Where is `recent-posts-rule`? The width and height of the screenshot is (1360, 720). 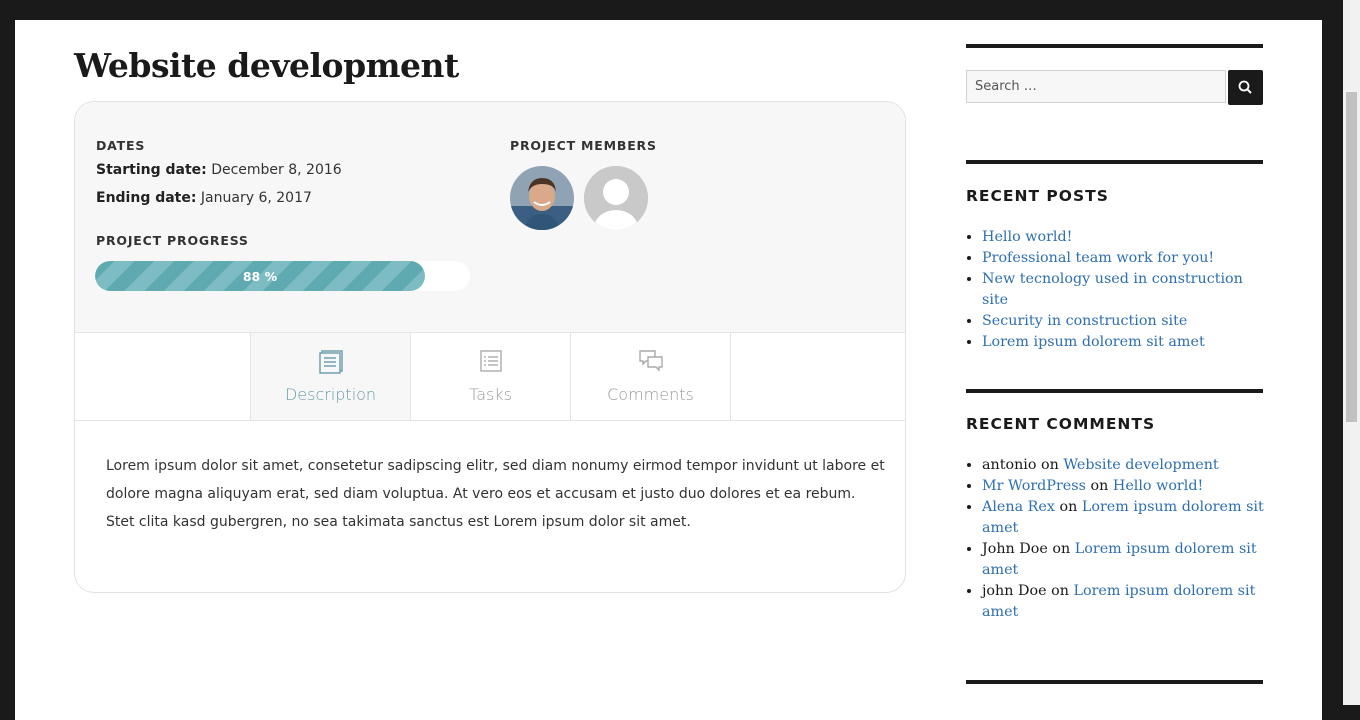
recent-posts-rule is located at coordinates (1114, 162).